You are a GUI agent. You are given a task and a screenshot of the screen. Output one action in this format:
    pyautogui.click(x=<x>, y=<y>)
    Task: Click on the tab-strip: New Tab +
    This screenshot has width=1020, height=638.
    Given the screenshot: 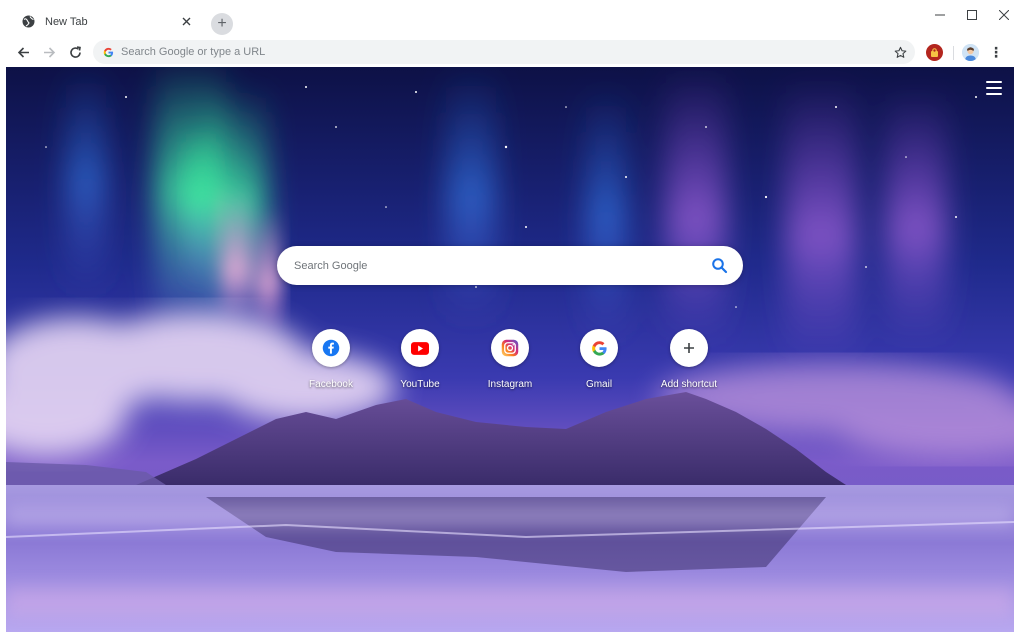 What is the action you would take?
    pyautogui.click(x=510, y=18)
    